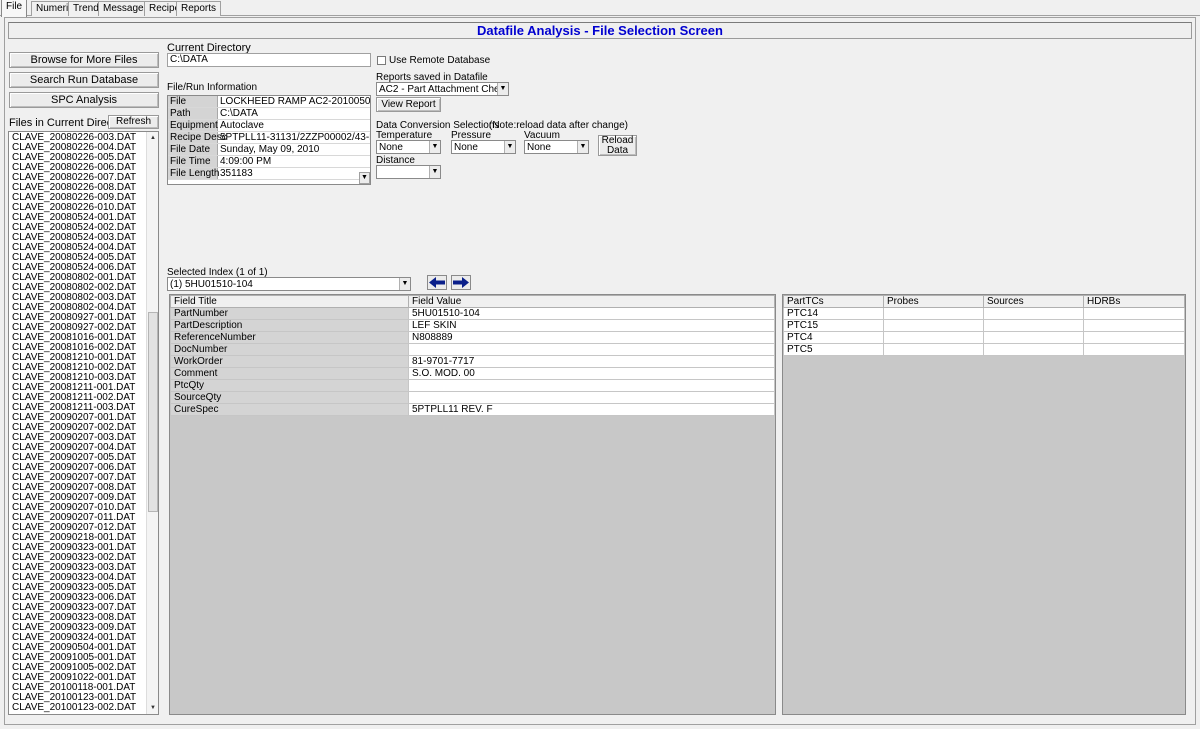 This screenshot has width=1200, height=729. Describe the element at coordinates (833, 349) in the screenshot. I see `tc-cell: PTC5` at that location.